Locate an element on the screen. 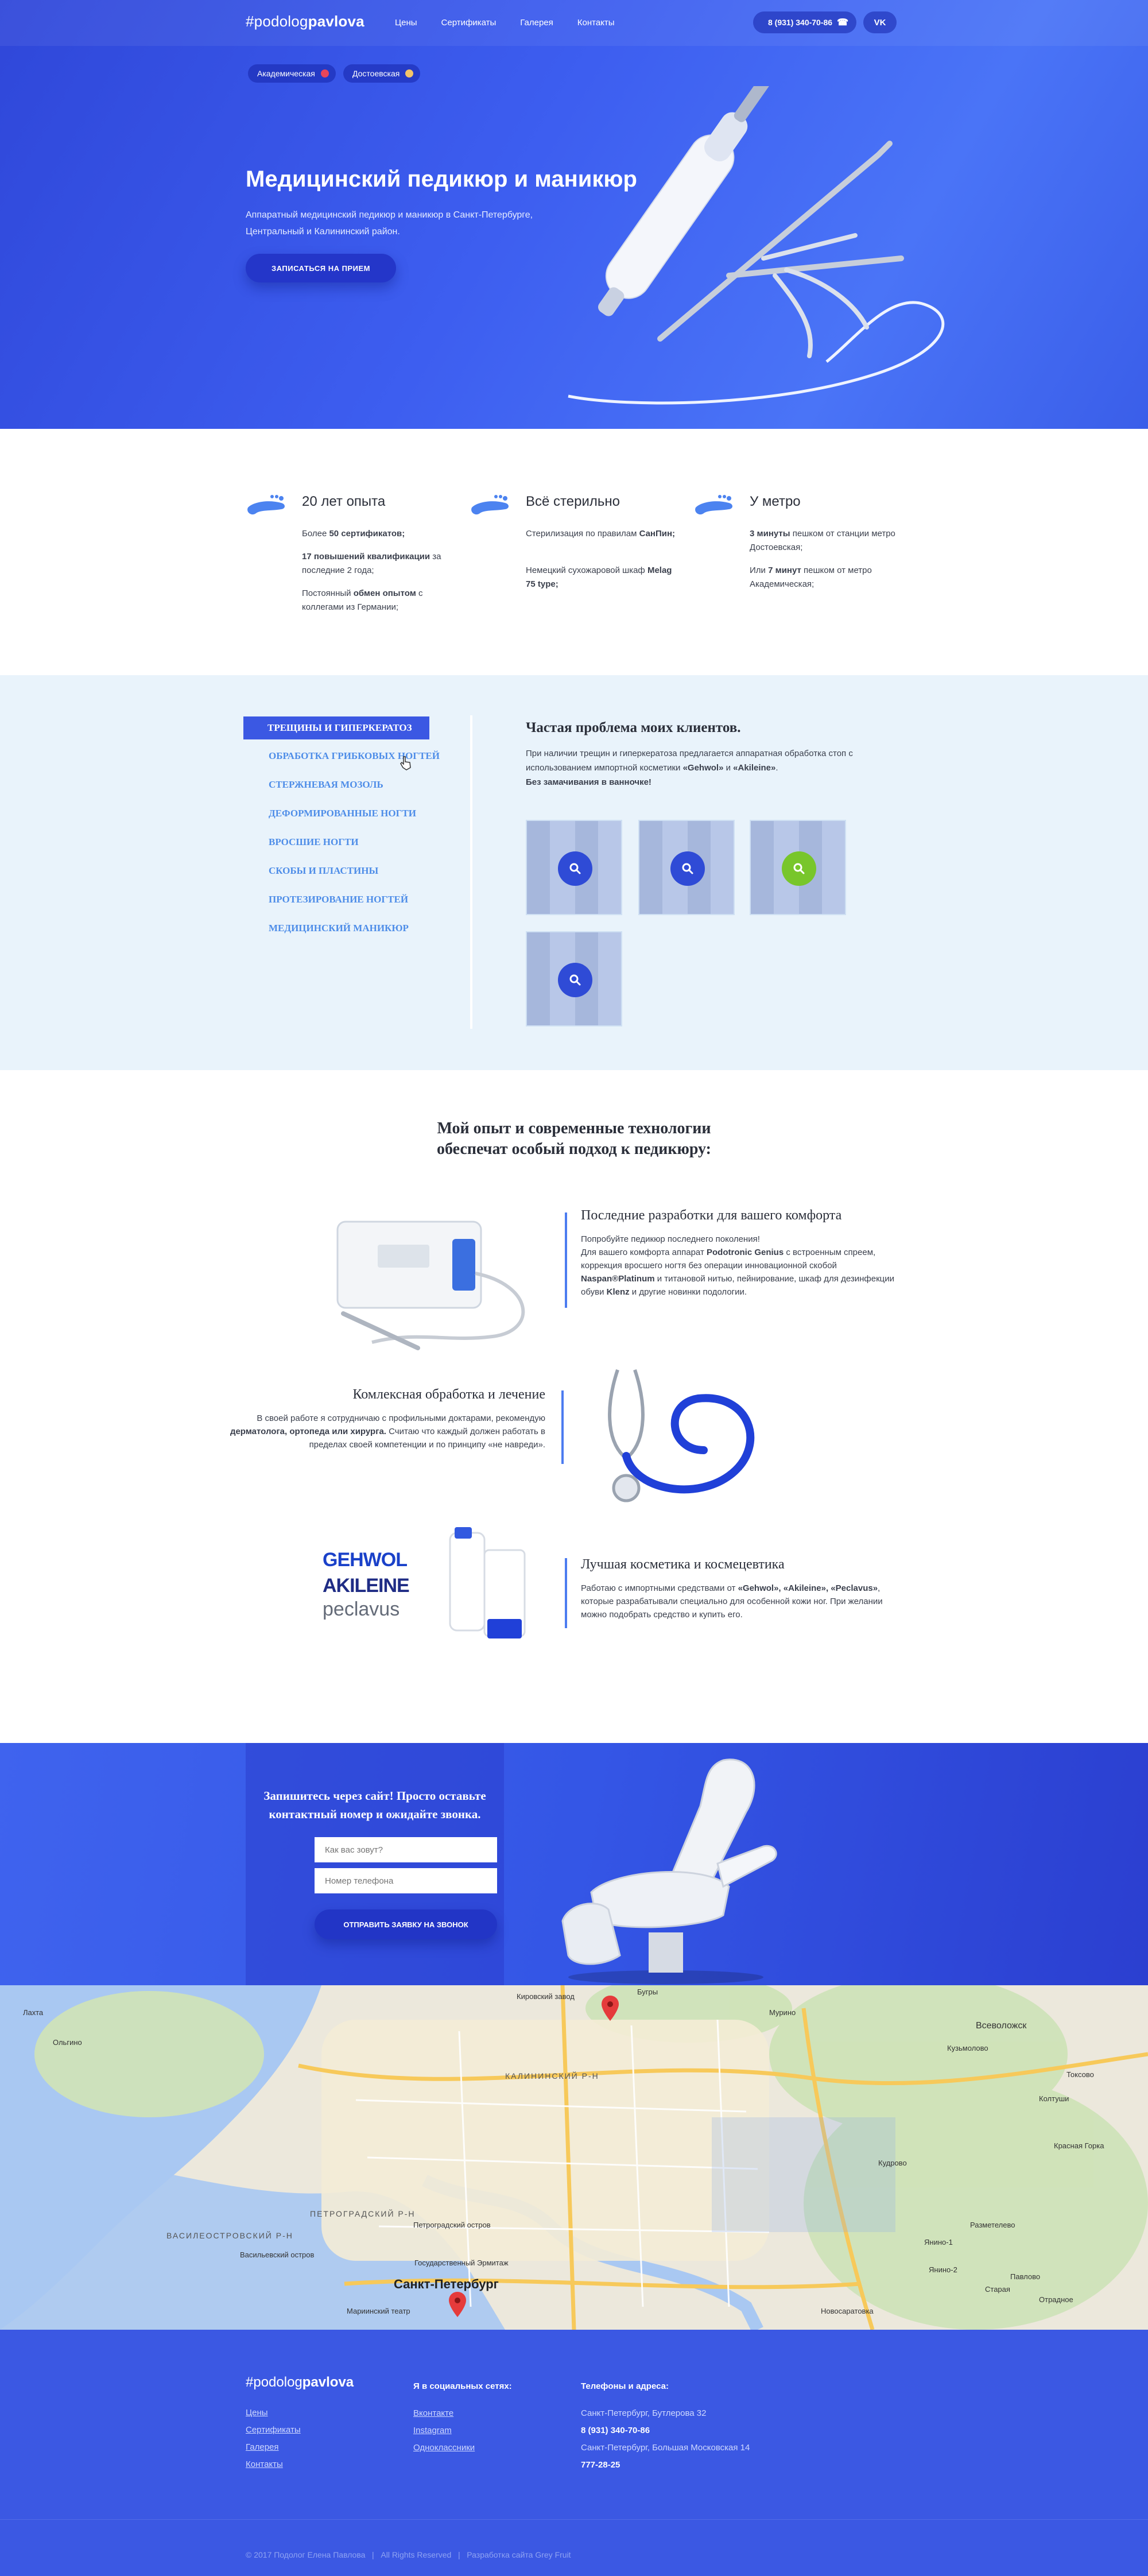 This screenshot has height=2576, width=1148. metro-yellow-dot-icon is located at coordinates (409, 73).